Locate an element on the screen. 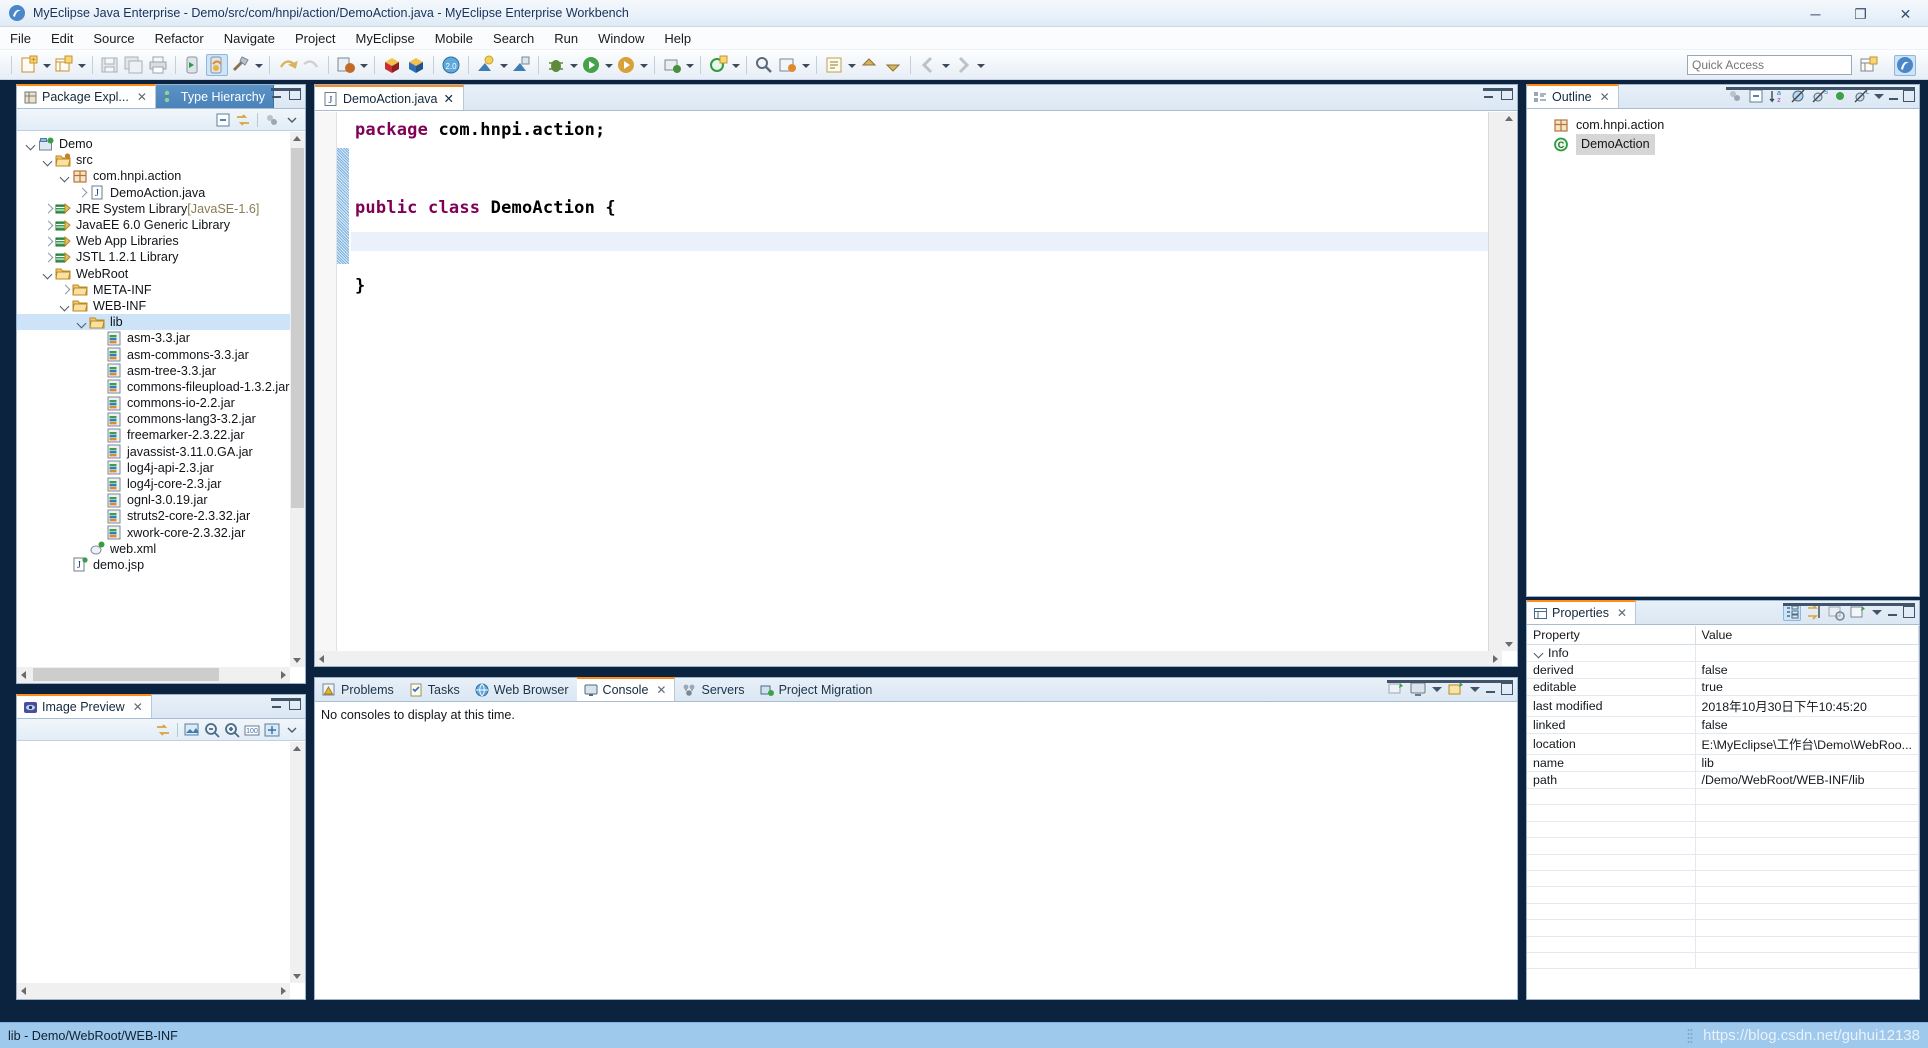  tab-outline: Outline ✕ is located at coordinates (1573, 96).